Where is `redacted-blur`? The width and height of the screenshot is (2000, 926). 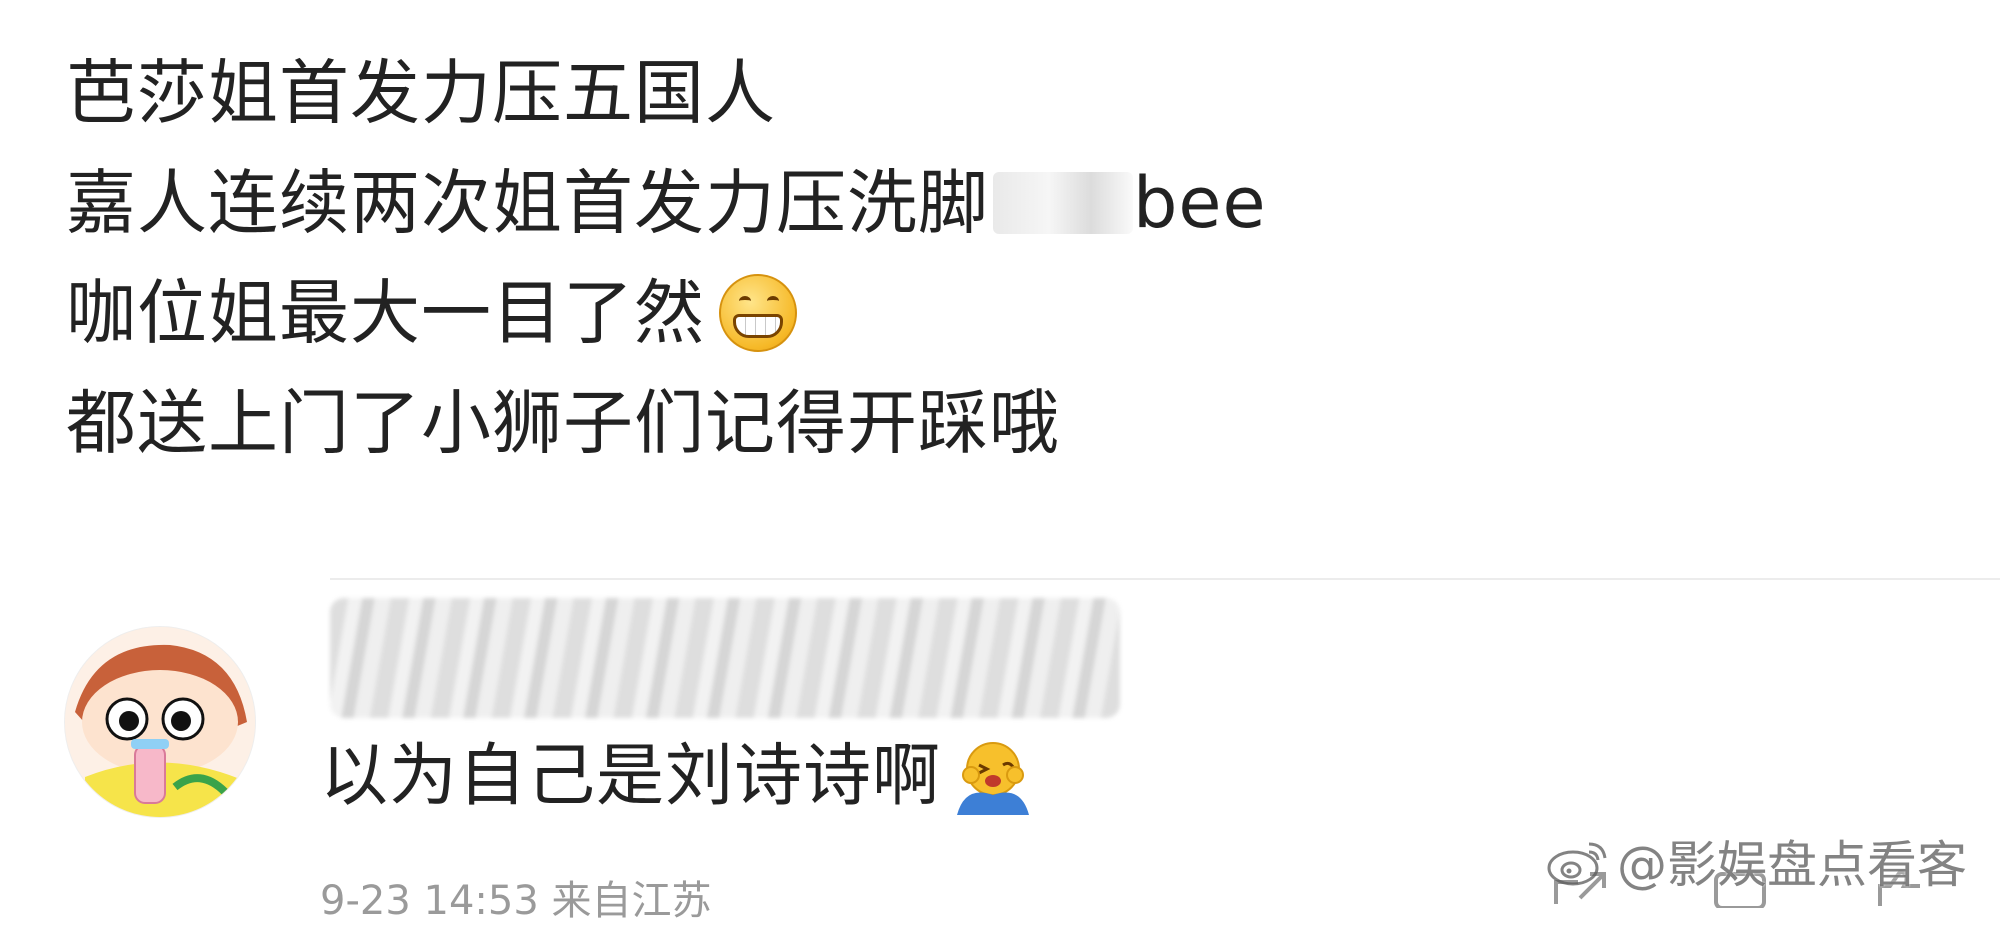 redacted-blur is located at coordinates (1063, 203).